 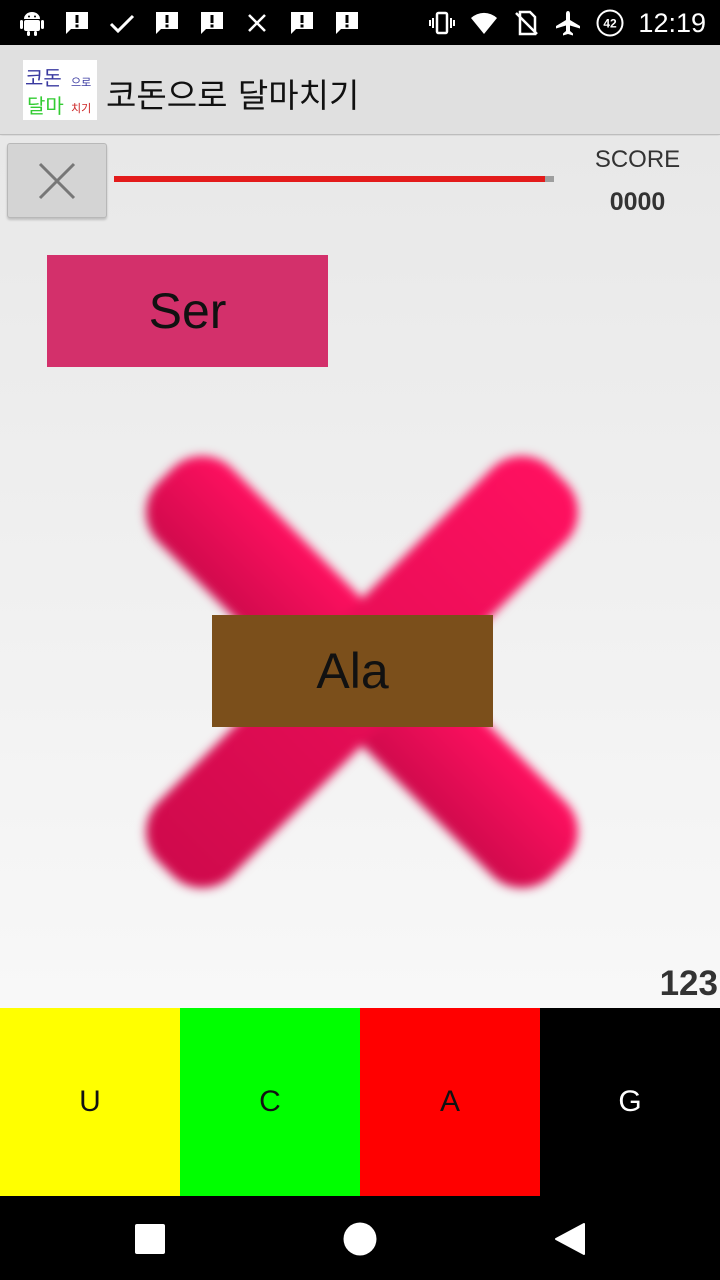 What do you see at coordinates (233, 95) in the screenshot?
I see `app-title: 코돈으로 달마치기` at bounding box center [233, 95].